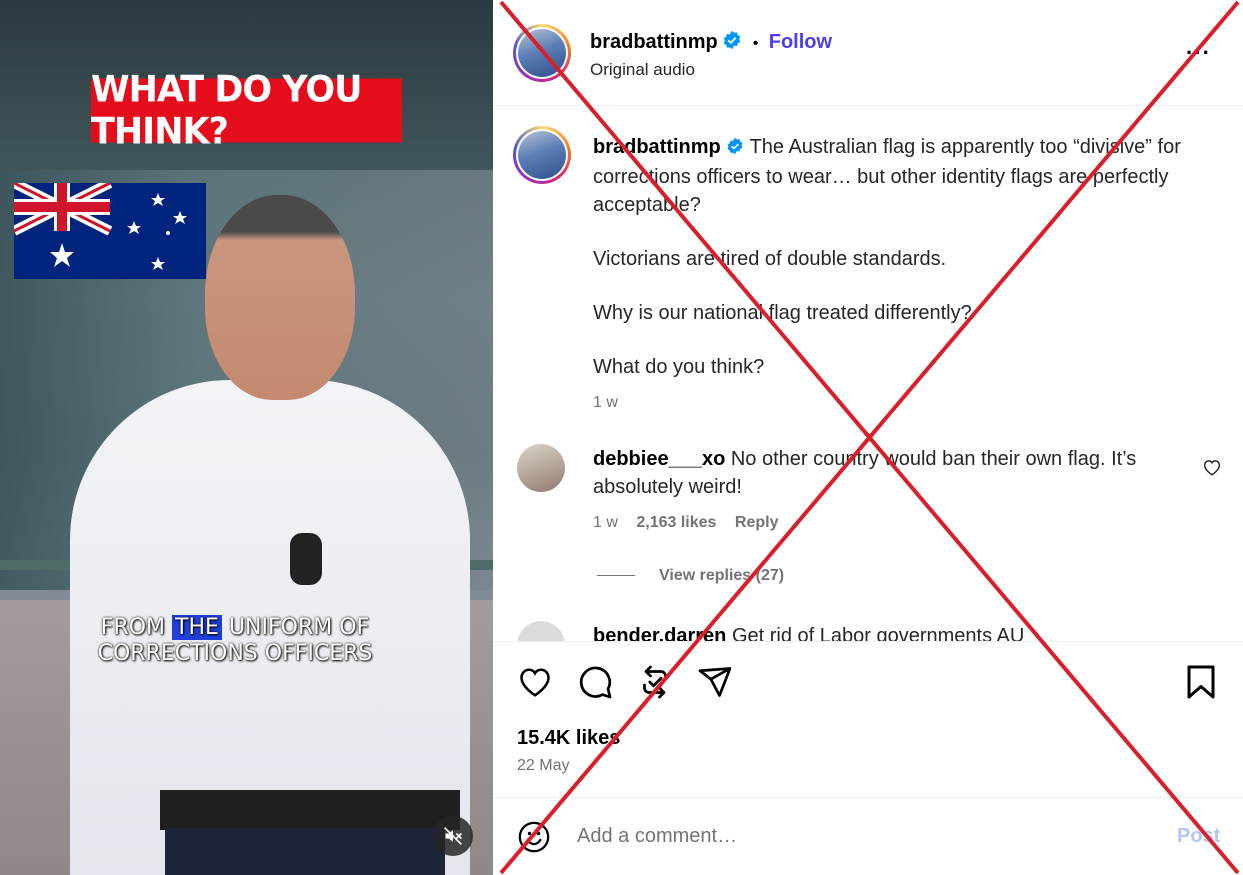  Describe the element at coordinates (715, 682) in the screenshot. I see `share-send-icon` at that location.